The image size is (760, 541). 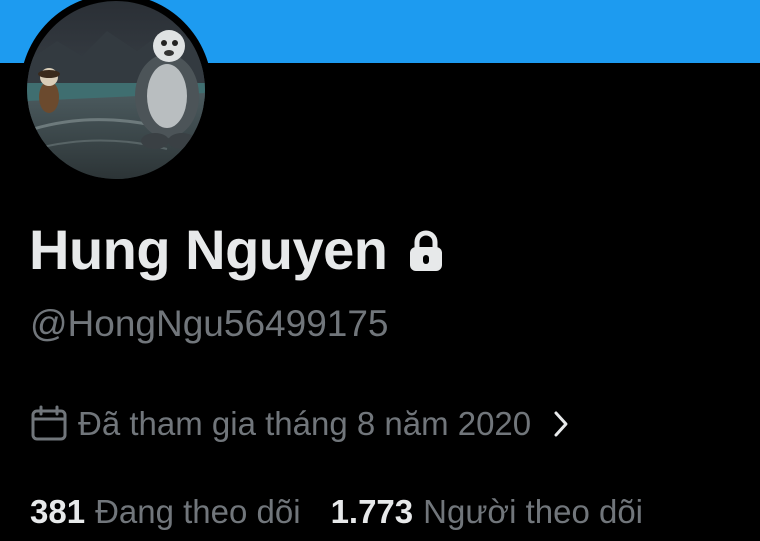 I want to click on name-row: Hung Nguyen, so click(x=237, y=250).